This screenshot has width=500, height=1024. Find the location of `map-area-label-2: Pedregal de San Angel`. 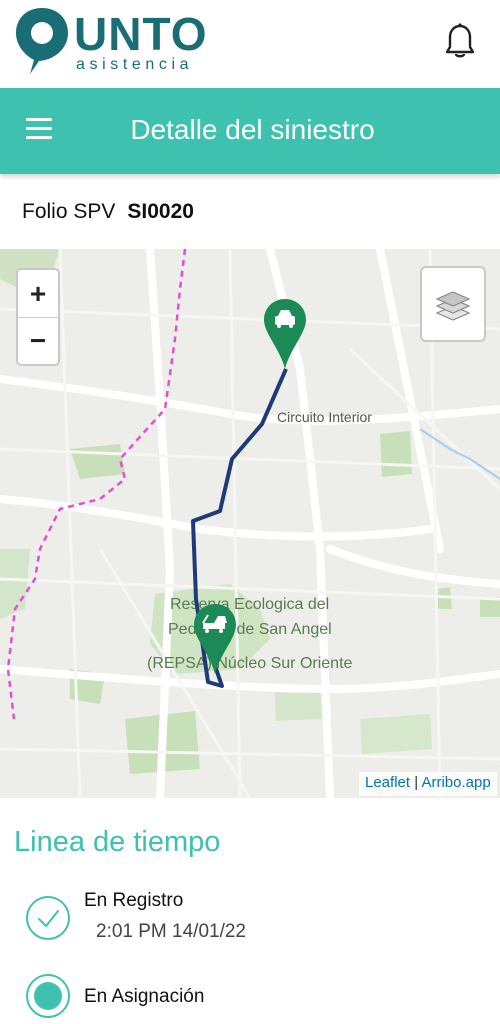

map-area-label-2: Pedregal de San Angel is located at coordinates (250, 629).